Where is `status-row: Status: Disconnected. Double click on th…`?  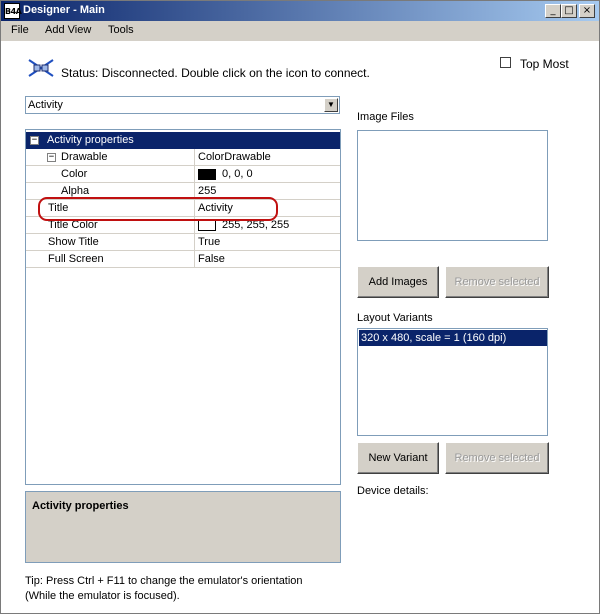
status-row: Status: Disconnected. Double click on th… is located at coordinates (227, 70).